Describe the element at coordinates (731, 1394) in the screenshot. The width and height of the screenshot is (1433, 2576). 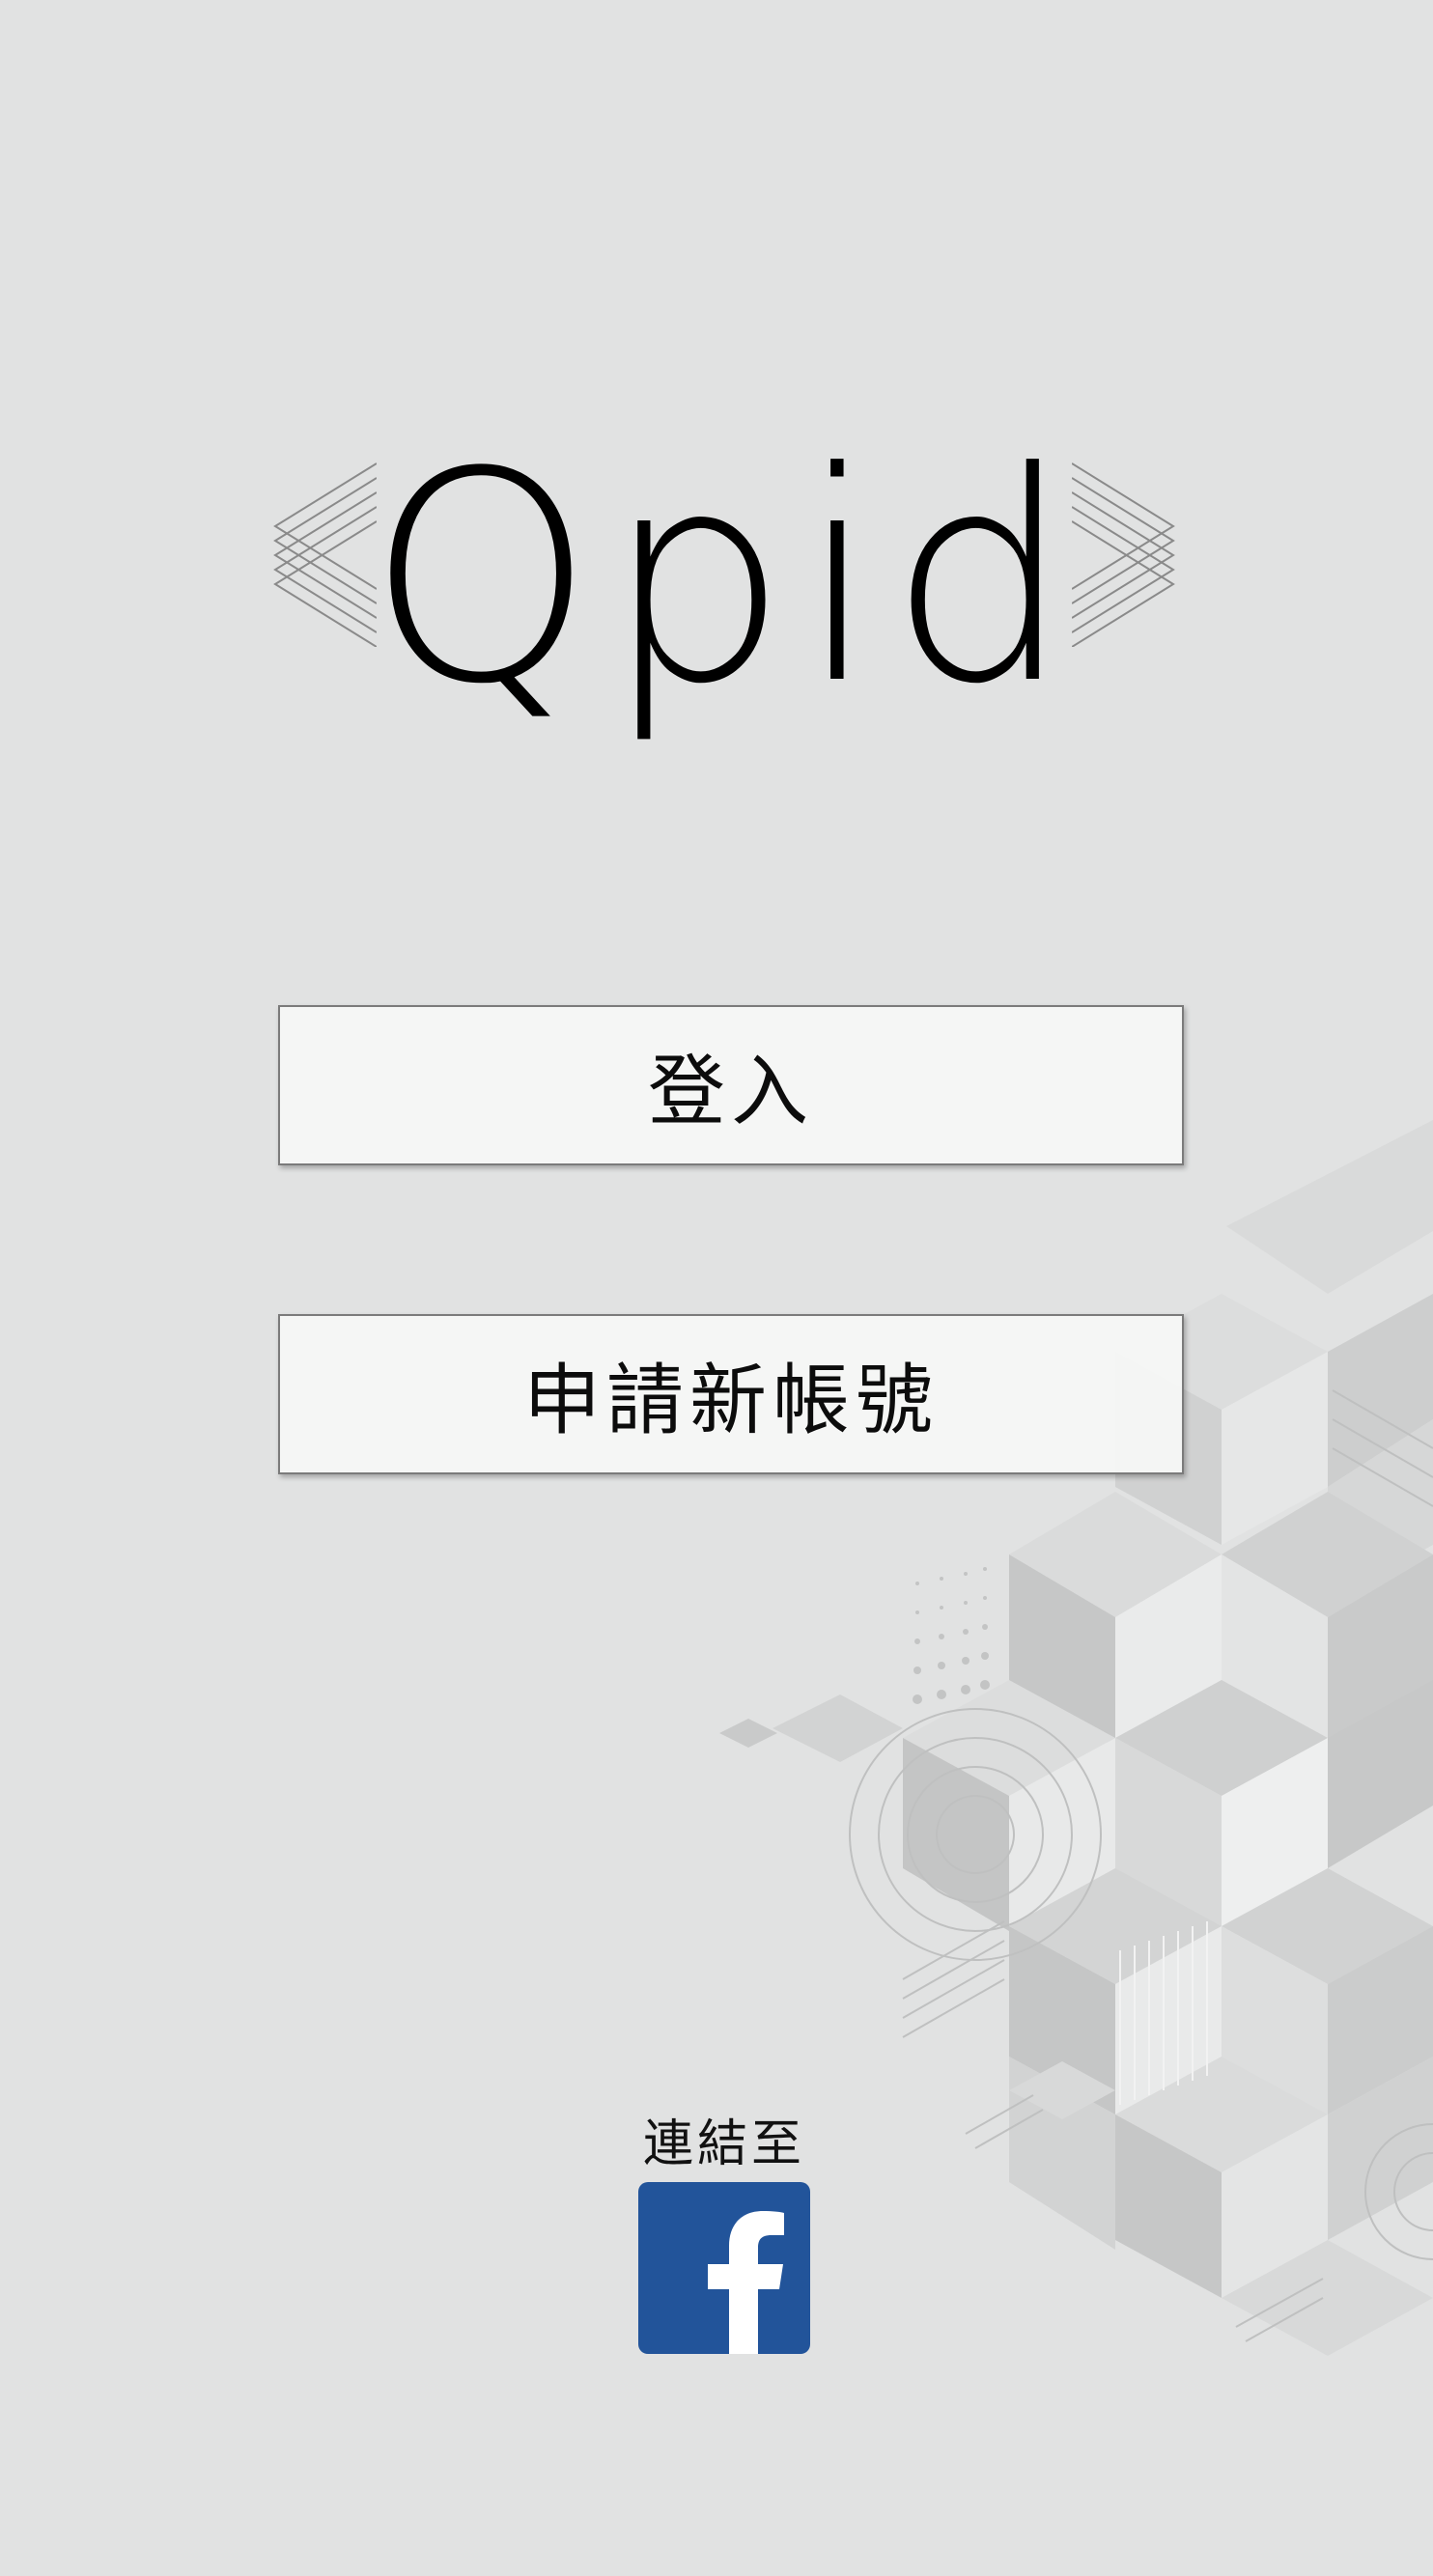
I see `signup-button: 申請新帳號` at that location.